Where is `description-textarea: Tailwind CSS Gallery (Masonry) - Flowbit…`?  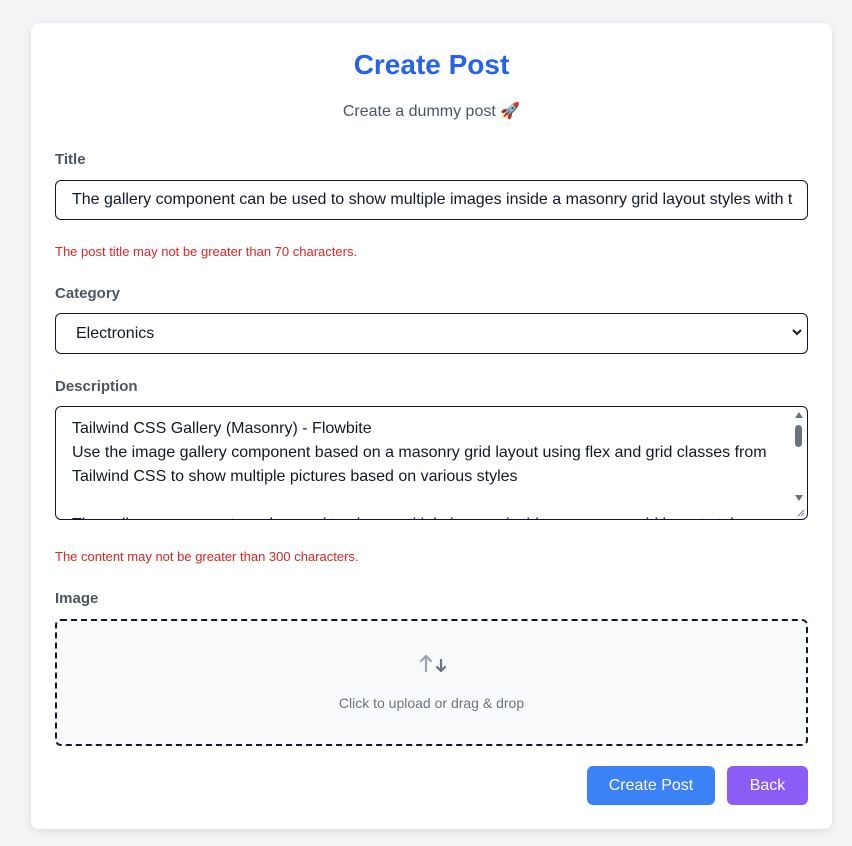 description-textarea: Tailwind CSS Gallery (Masonry) - Flowbit… is located at coordinates (431, 463).